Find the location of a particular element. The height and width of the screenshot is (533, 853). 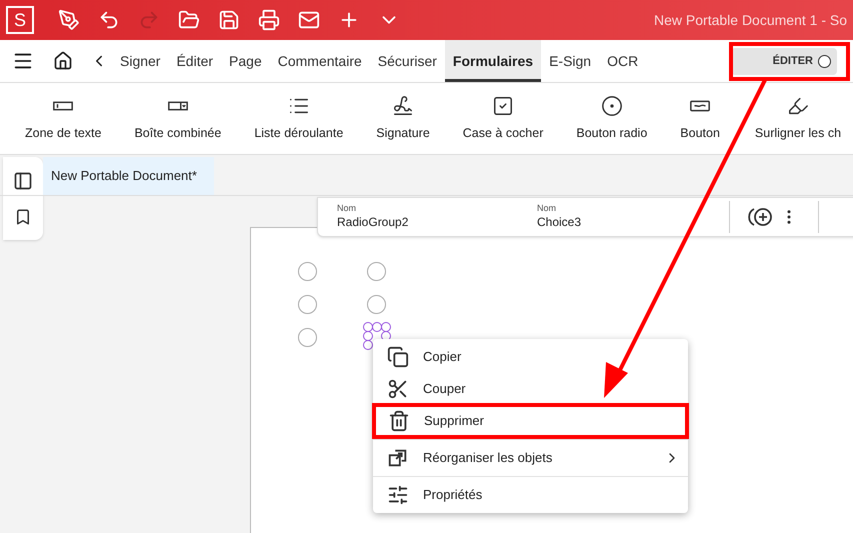

radio-icon is located at coordinates (611, 105).